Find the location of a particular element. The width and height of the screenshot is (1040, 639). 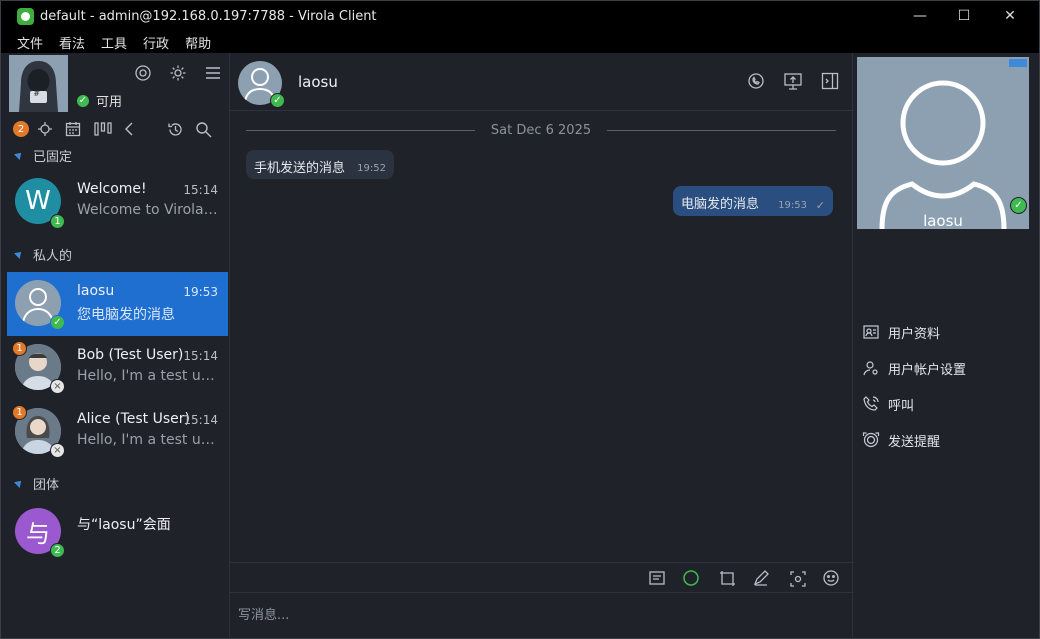

chat-preview: 您电脑发的消息 is located at coordinates (126, 315).